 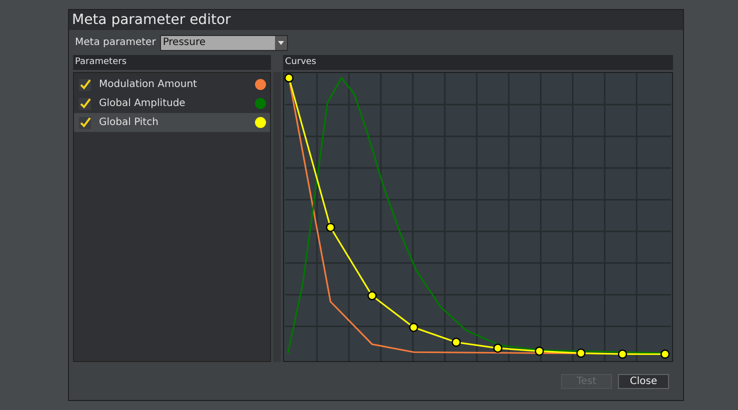 What do you see at coordinates (172, 122) in the screenshot?
I see `parameter-row: Global Pitch` at bounding box center [172, 122].